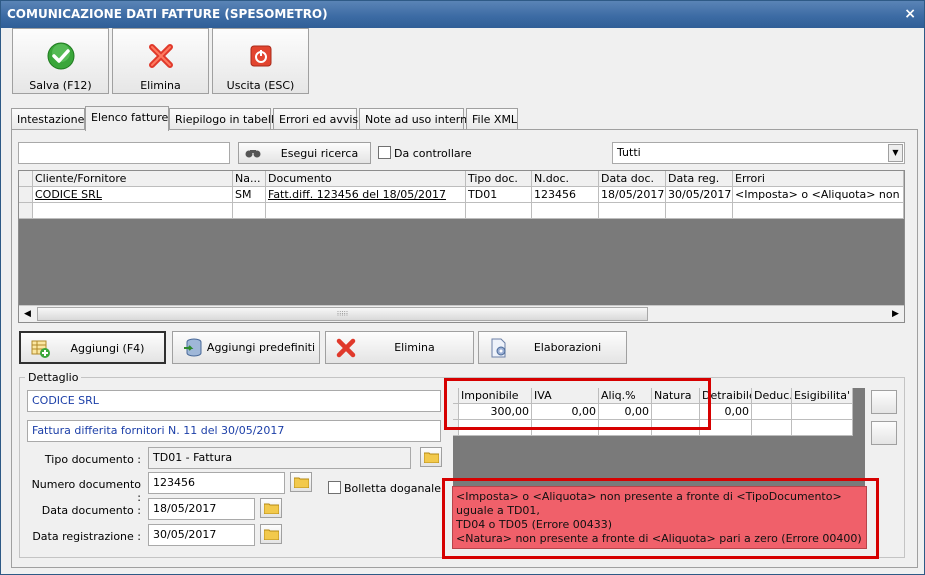 The width and height of the screenshot is (925, 575). I want to click on database-icon, so click(193, 347).